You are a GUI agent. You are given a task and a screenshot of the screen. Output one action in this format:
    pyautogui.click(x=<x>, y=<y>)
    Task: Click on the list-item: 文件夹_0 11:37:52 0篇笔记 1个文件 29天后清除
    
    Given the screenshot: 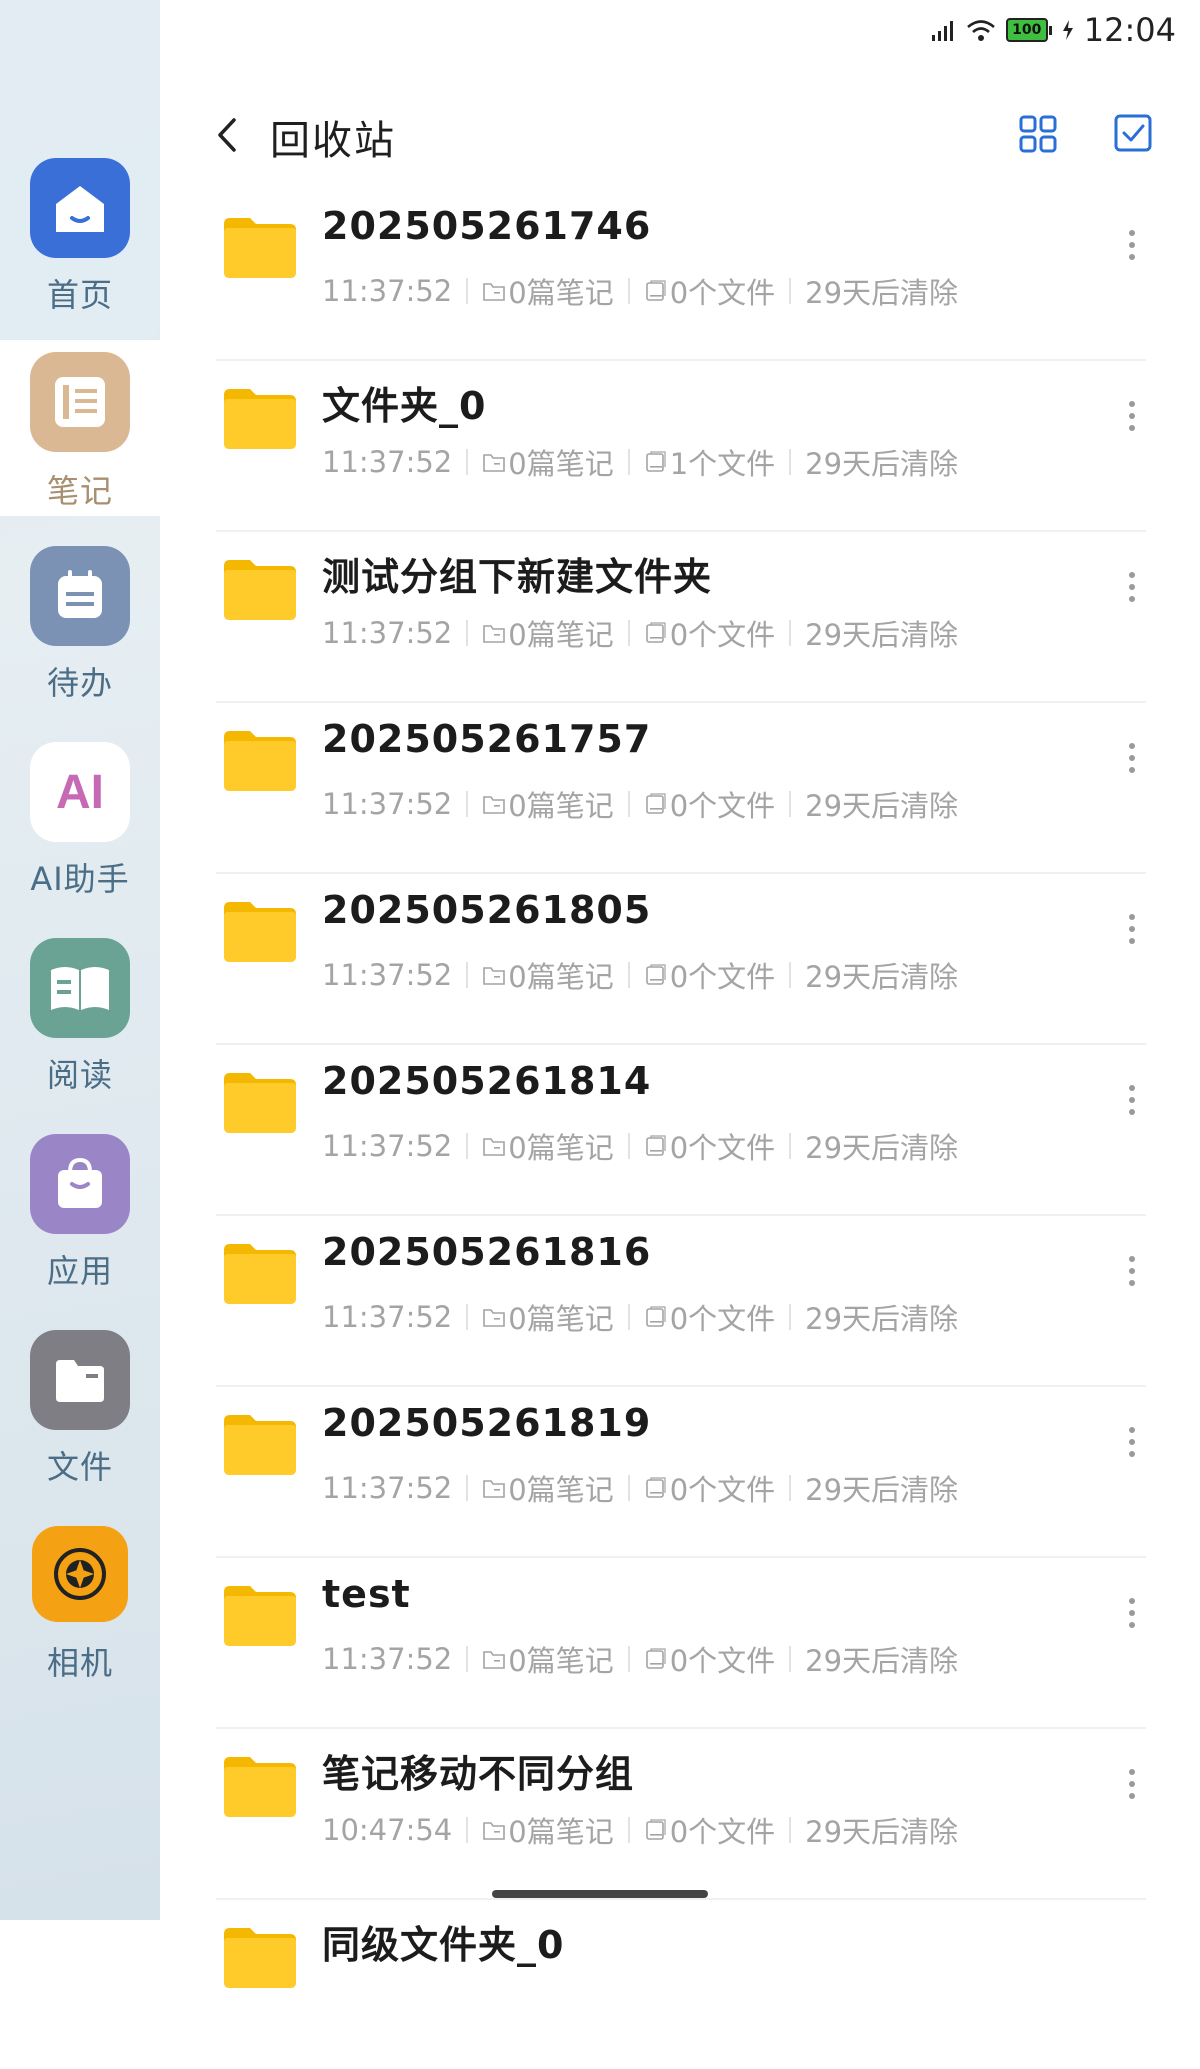 What is the action you would take?
    pyautogui.click(x=681, y=446)
    